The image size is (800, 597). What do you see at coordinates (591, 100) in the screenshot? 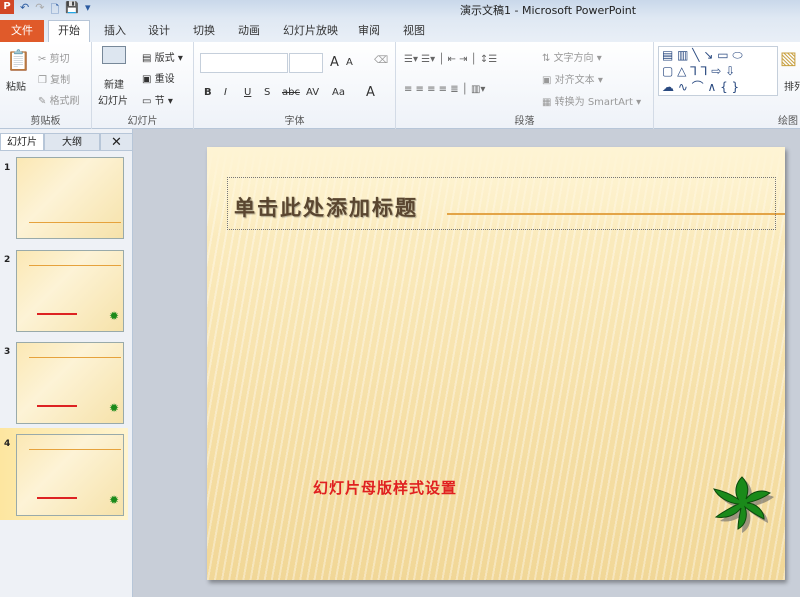
I see `convert-smartart-button: ▦ 转换为 SmartArt ▾` at bounding box center [591, 100].